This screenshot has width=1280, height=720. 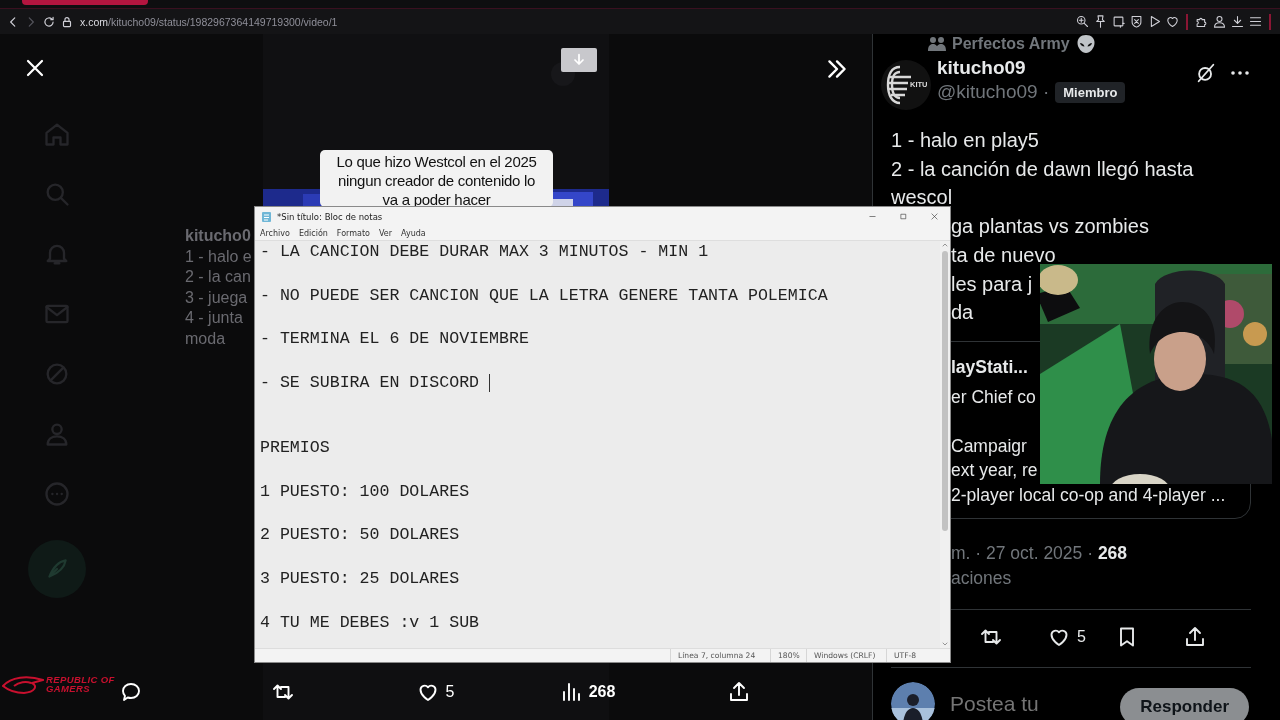 I want to click on reply-icon, so click(x=131, y=692).